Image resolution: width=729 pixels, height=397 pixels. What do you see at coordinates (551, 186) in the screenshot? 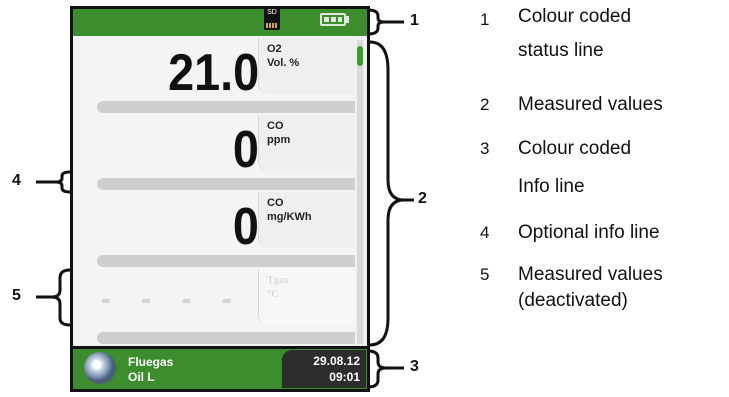
I see `legend-text-line2: Info line` at bounding box center [551, 186].